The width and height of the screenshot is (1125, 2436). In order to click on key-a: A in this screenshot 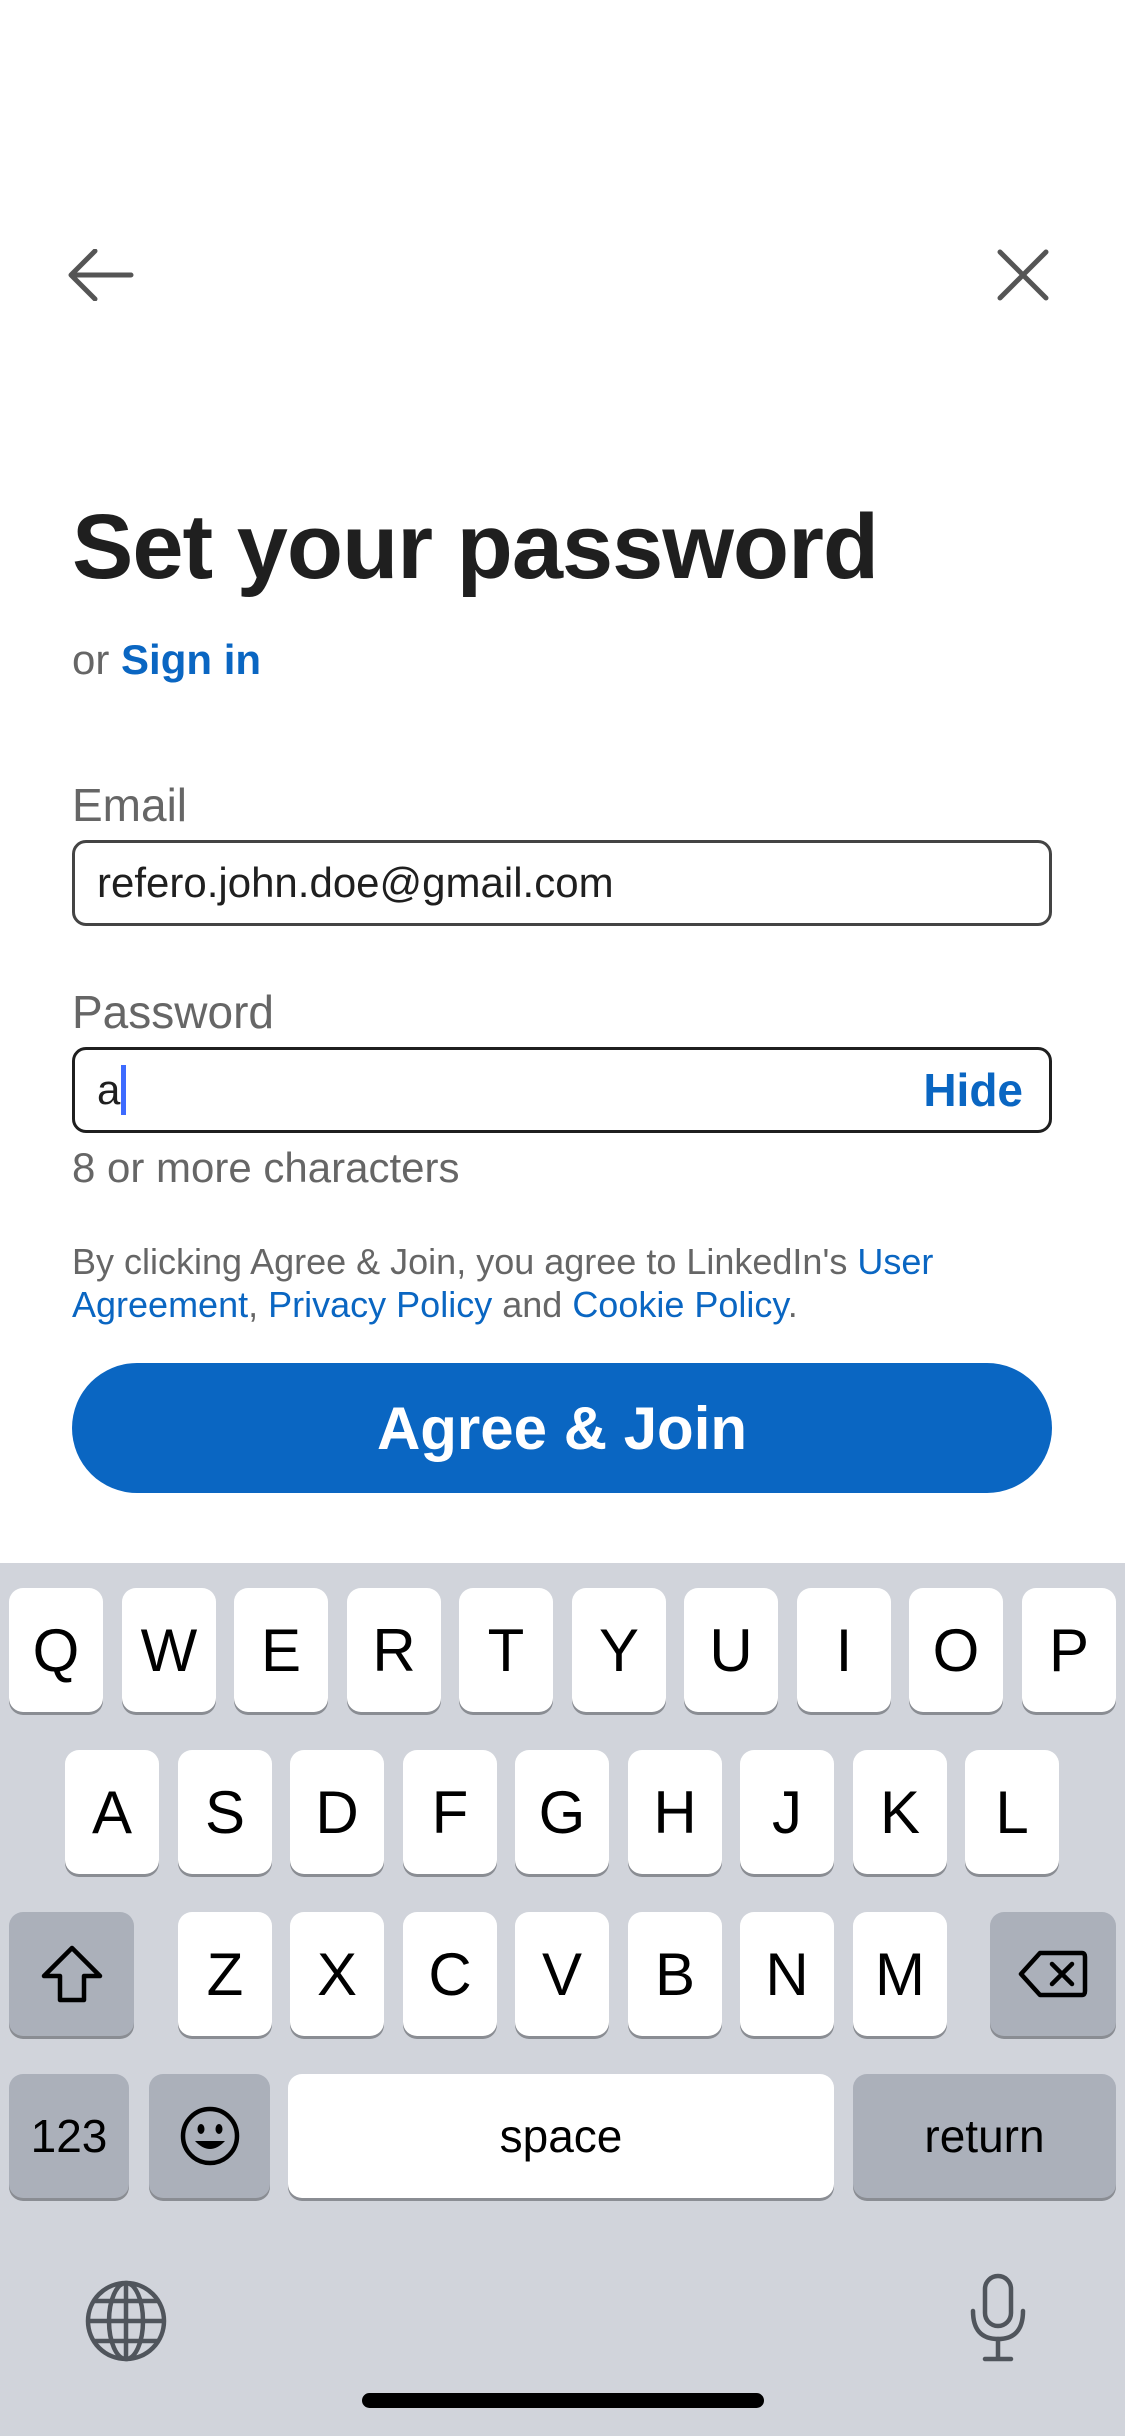, I will do `click(112, 1812)`.